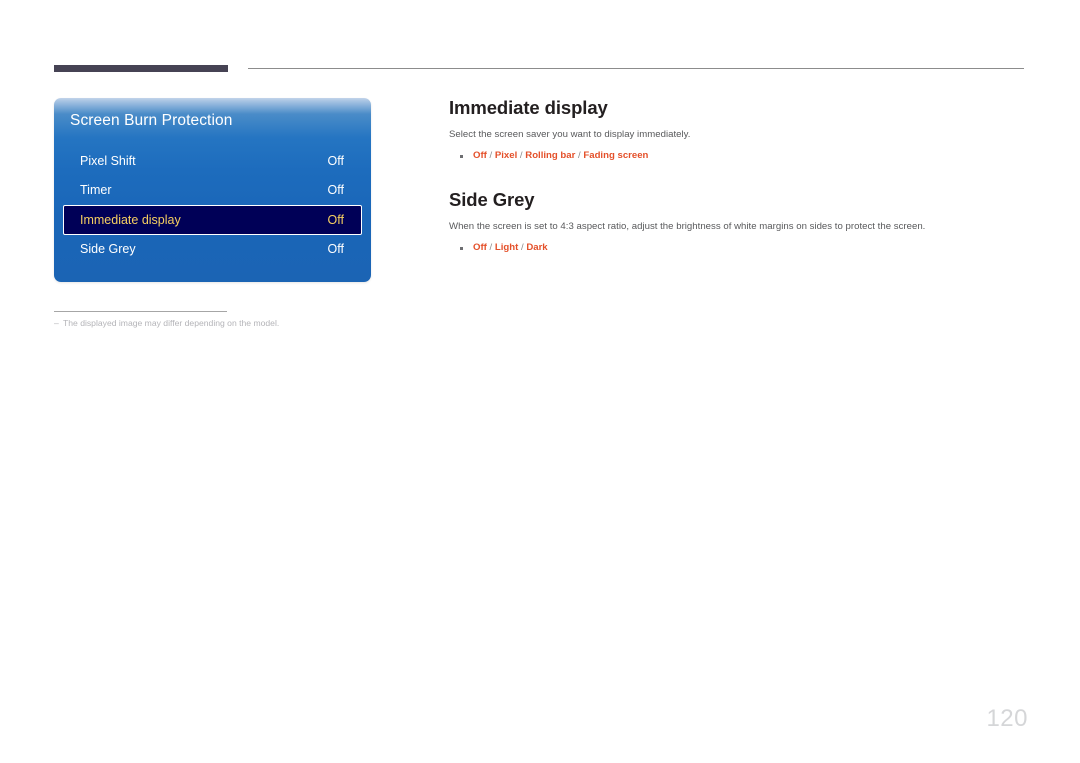 The image size is (1080, 763). What do you see at coordinates (56, 323) in the screenshot?
I see `footnote-dash: –` at bounding box center [56, 323].